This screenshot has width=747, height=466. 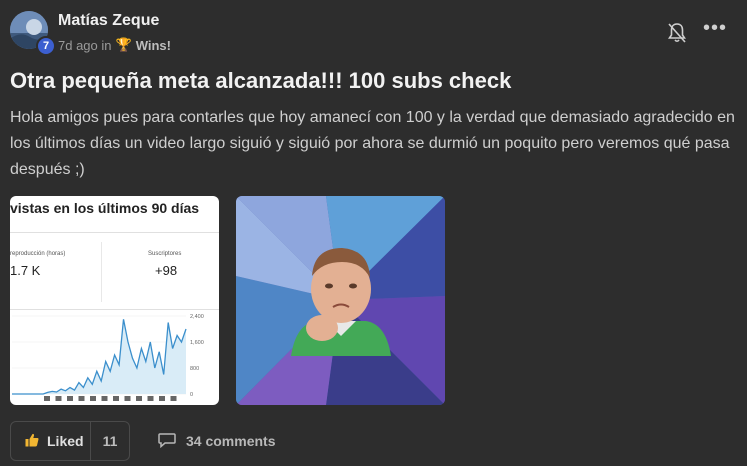 I want to click on y-tick-label: 800, so click(x=194, y=369).